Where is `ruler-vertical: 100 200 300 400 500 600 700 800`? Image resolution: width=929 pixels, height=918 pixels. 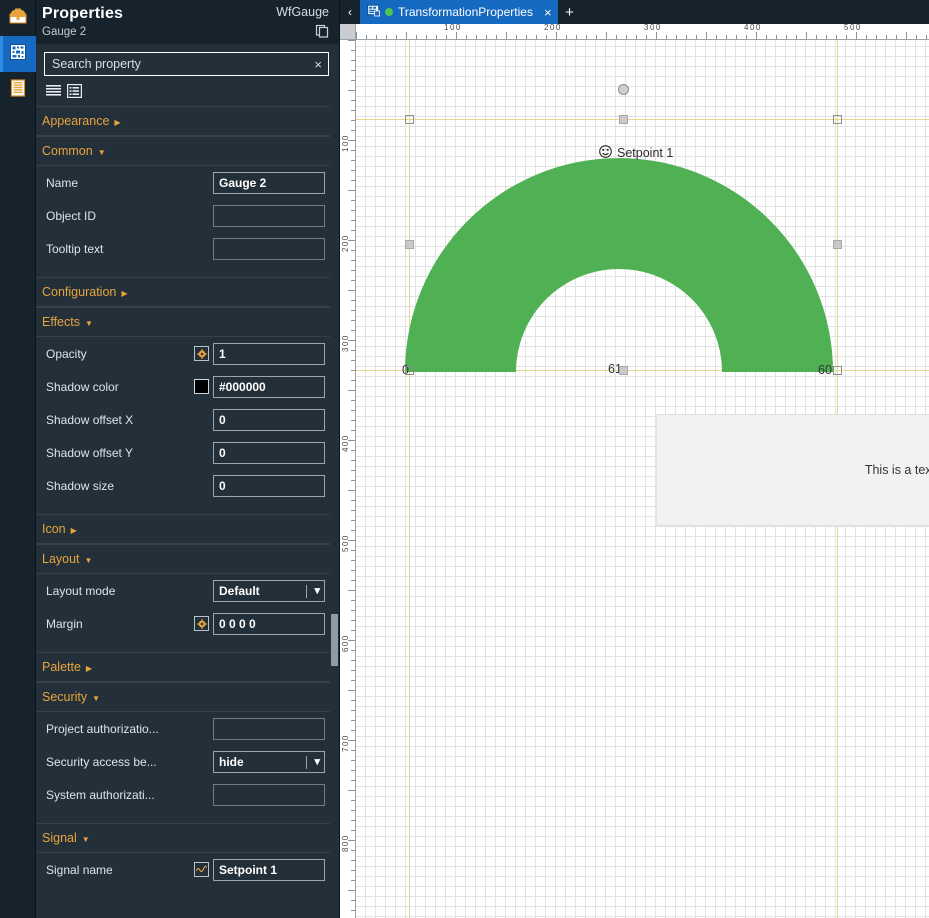
ruler-vertical: 100 200 300 400 500 600 700 800 is located at coordinates (348, 479).